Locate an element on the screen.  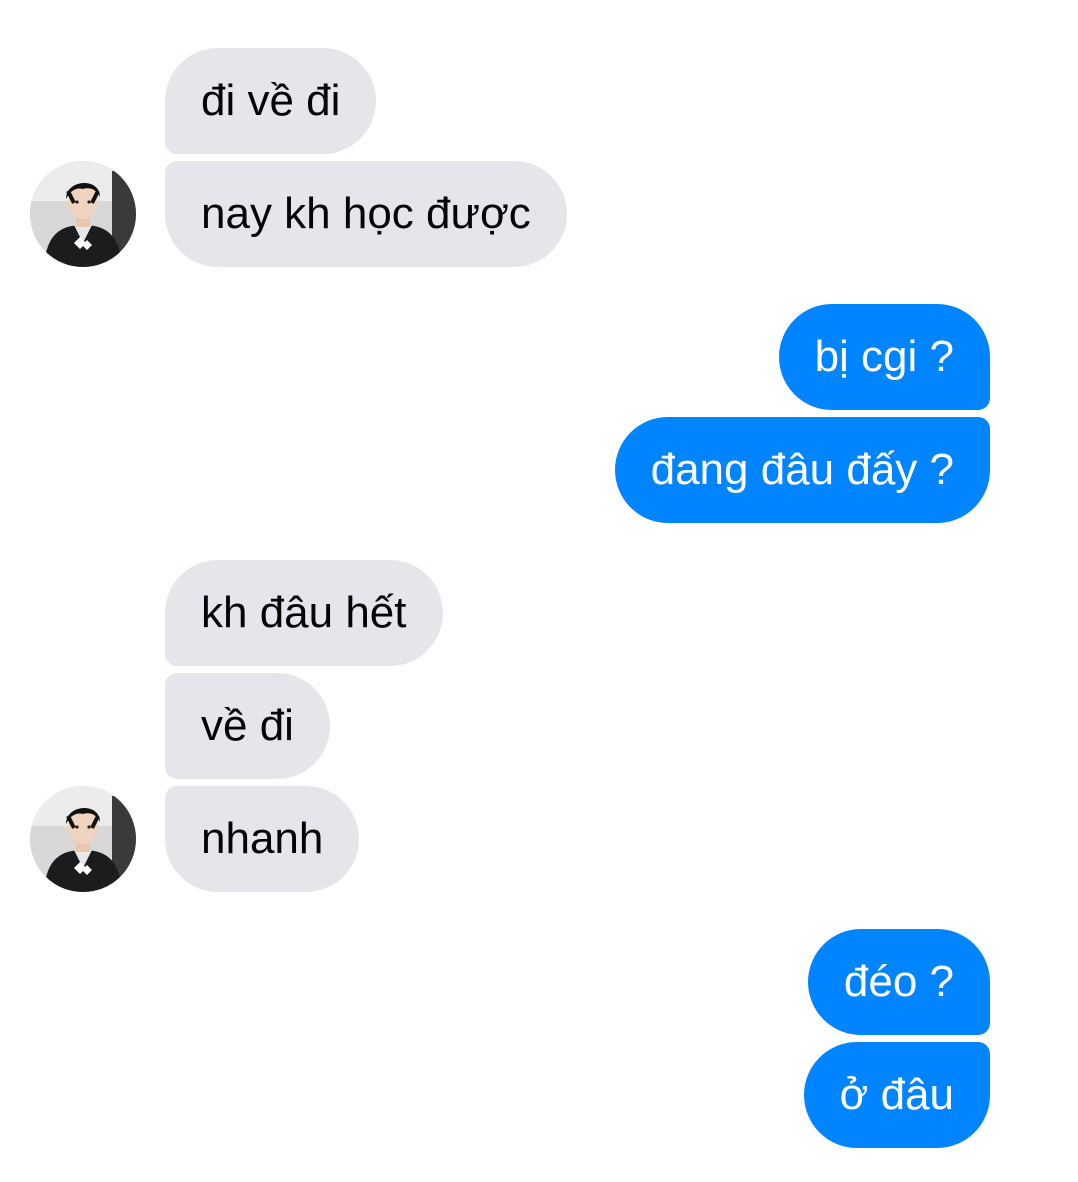
message-bubble-incoming: đi về đi is located at coordinates (271, 101).